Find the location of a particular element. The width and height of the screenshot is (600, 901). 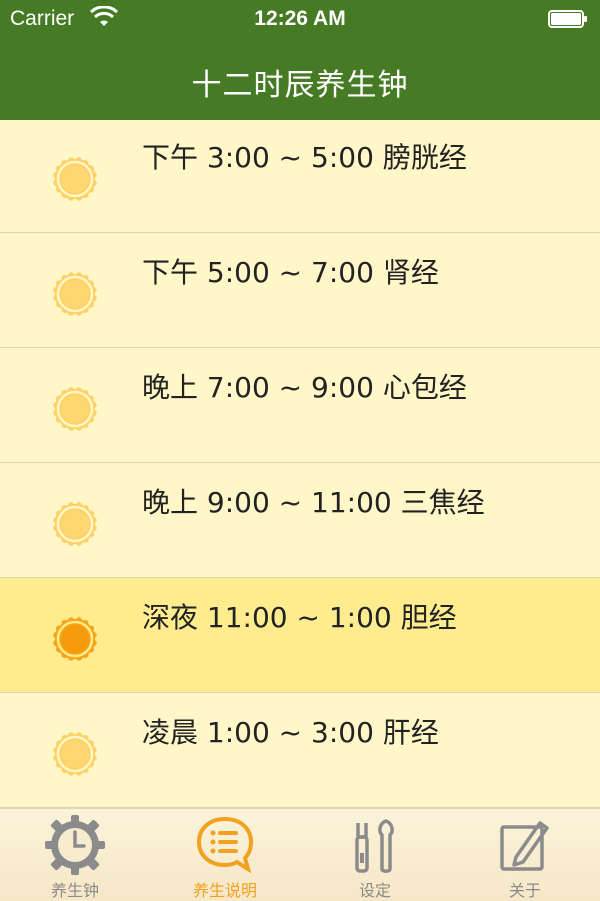

list-item-label: 下午 5:00 ~ 7:00 肾经 is located at coordinates (290, 272).